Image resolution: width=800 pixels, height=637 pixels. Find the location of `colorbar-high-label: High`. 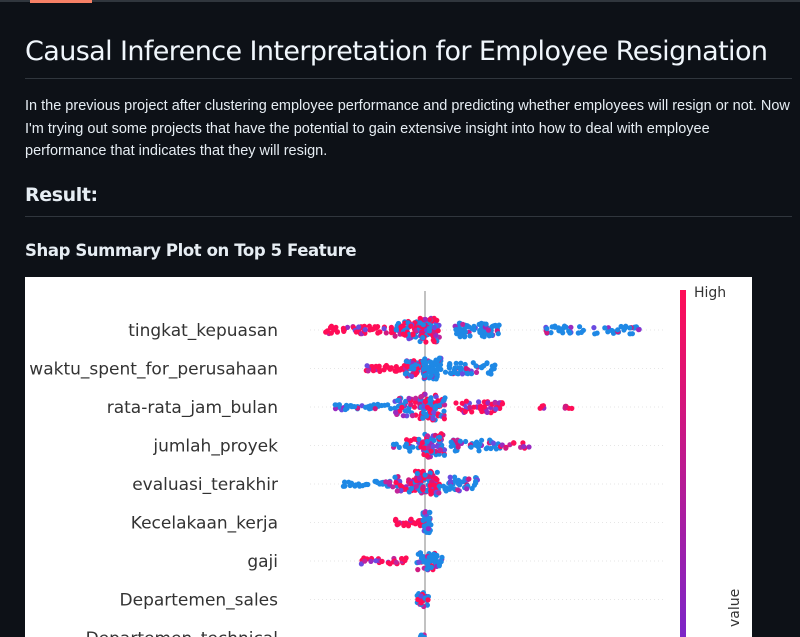

colorbar-high-label: High is located at coordinates (710, 293).